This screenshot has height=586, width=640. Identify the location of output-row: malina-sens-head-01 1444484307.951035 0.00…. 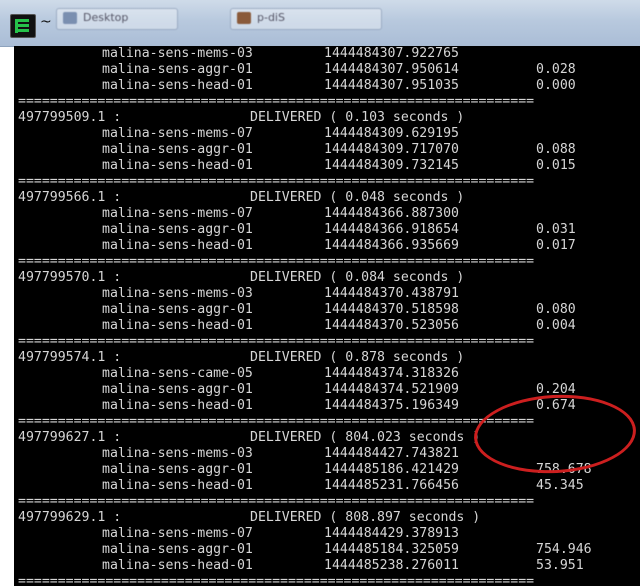
(297, 86).